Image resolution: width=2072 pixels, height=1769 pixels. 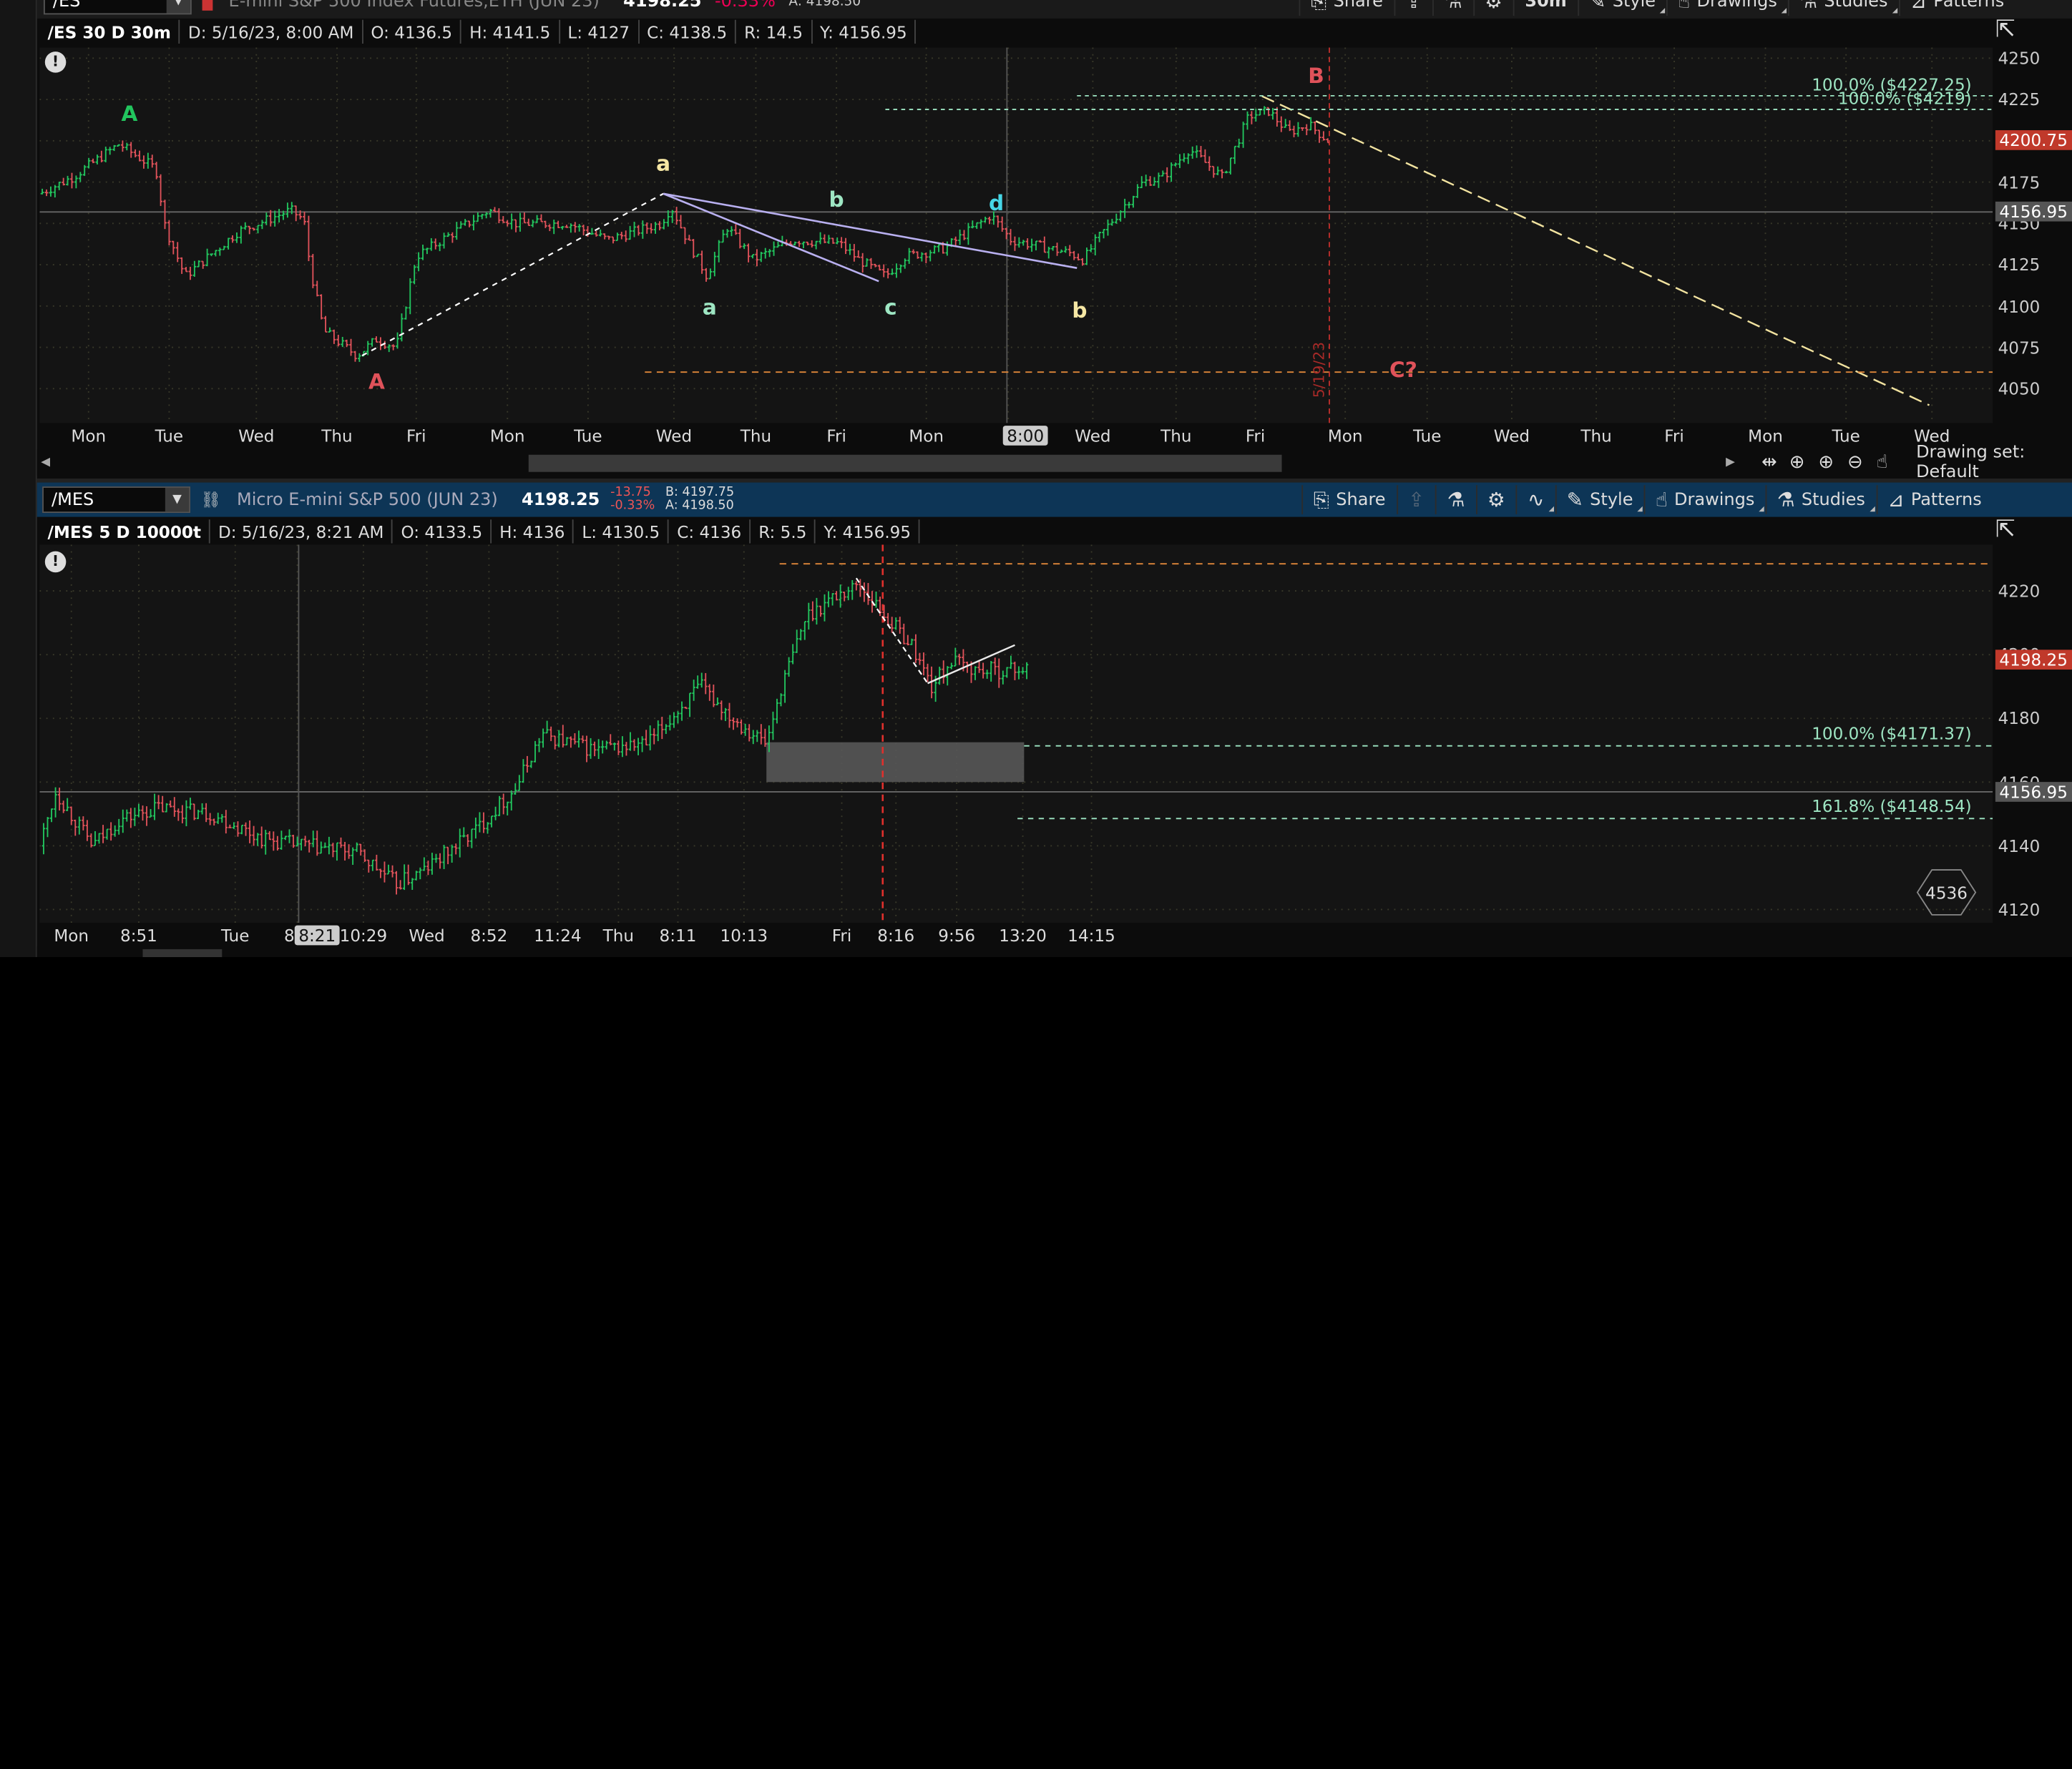 I want to click on flask-icon: ⚗, so click(x=1786, y=499).